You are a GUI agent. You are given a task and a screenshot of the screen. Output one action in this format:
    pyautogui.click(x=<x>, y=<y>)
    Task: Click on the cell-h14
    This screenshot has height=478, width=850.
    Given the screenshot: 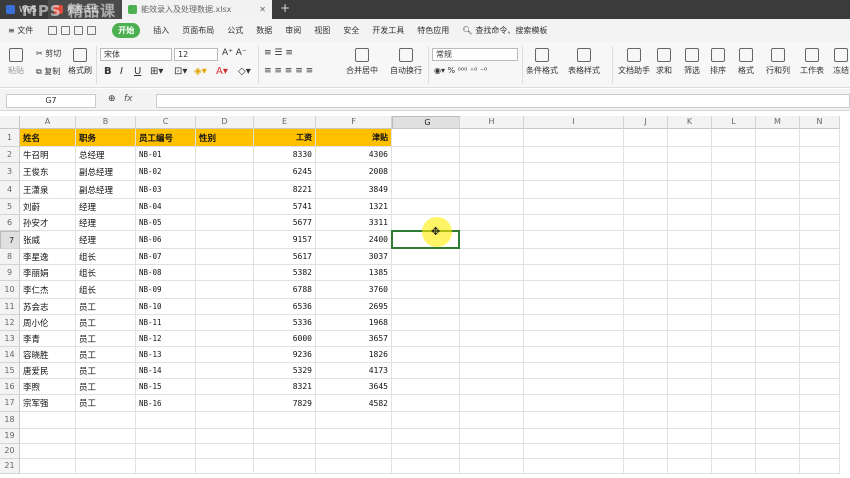 What is the action you would take?
    pyautogui.click(x=492, y=355)
    